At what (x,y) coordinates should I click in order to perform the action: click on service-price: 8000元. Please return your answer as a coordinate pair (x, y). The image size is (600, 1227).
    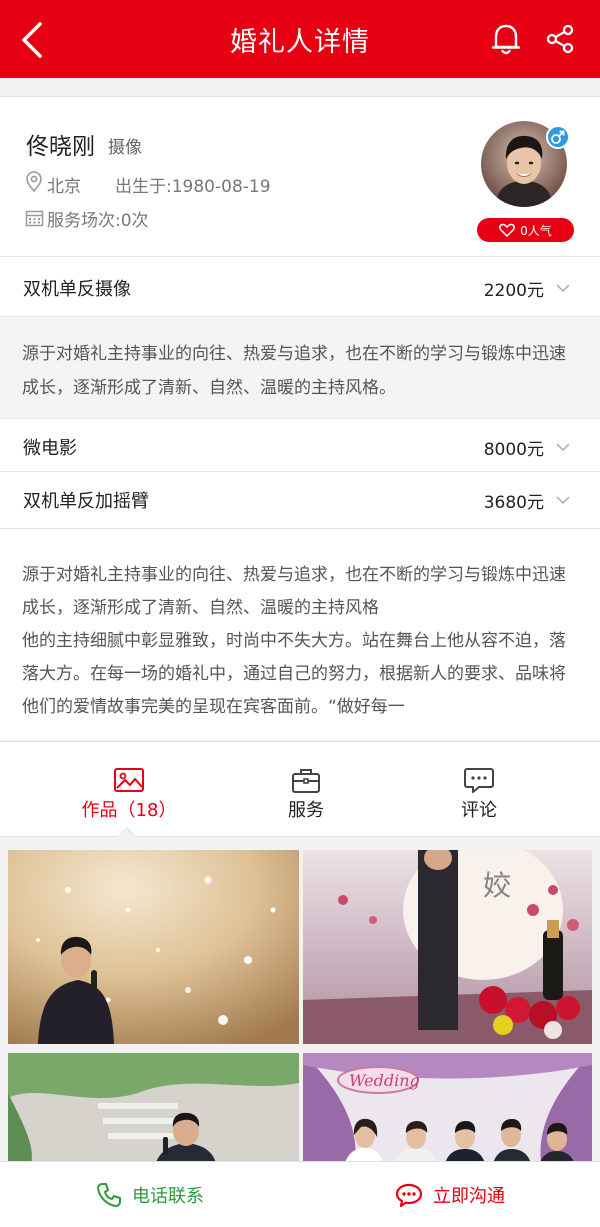
    Looking at the image, I should click on (513, 450).